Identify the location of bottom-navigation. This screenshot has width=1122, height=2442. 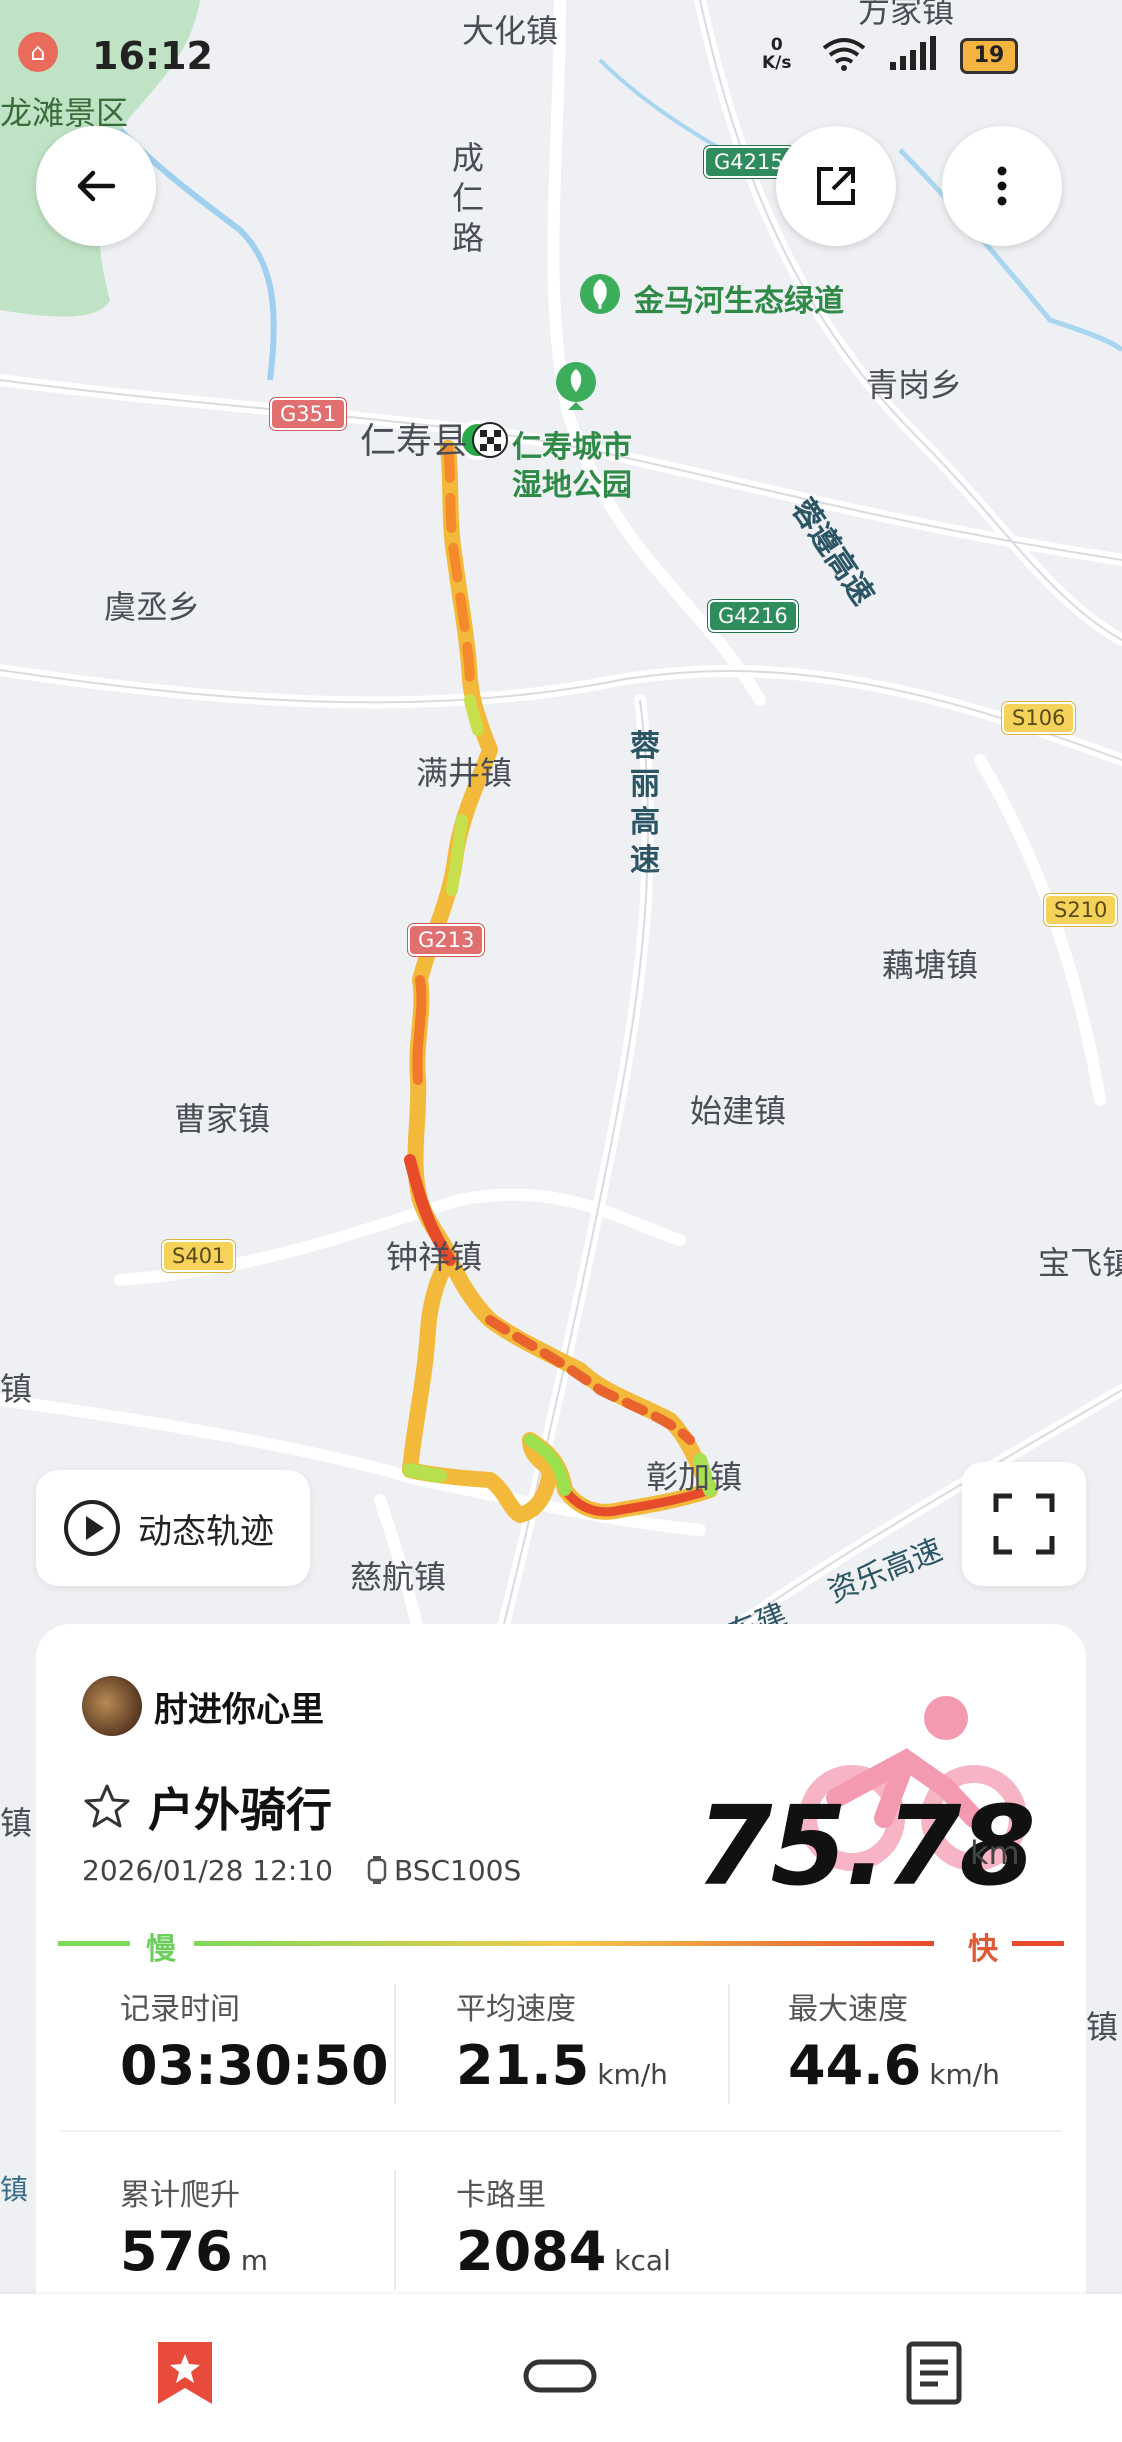
(561, 2368).